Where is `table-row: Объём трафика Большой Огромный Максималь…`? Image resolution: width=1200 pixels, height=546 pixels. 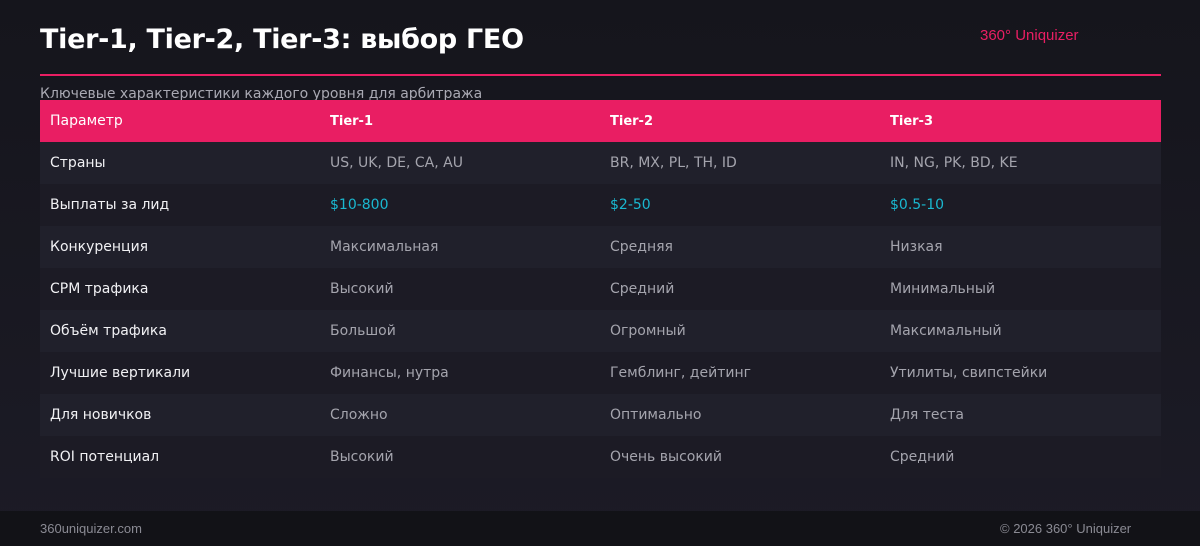 table-row: Объём трафика Большой Огромный Максималь… is located at coordinates (600, 331).